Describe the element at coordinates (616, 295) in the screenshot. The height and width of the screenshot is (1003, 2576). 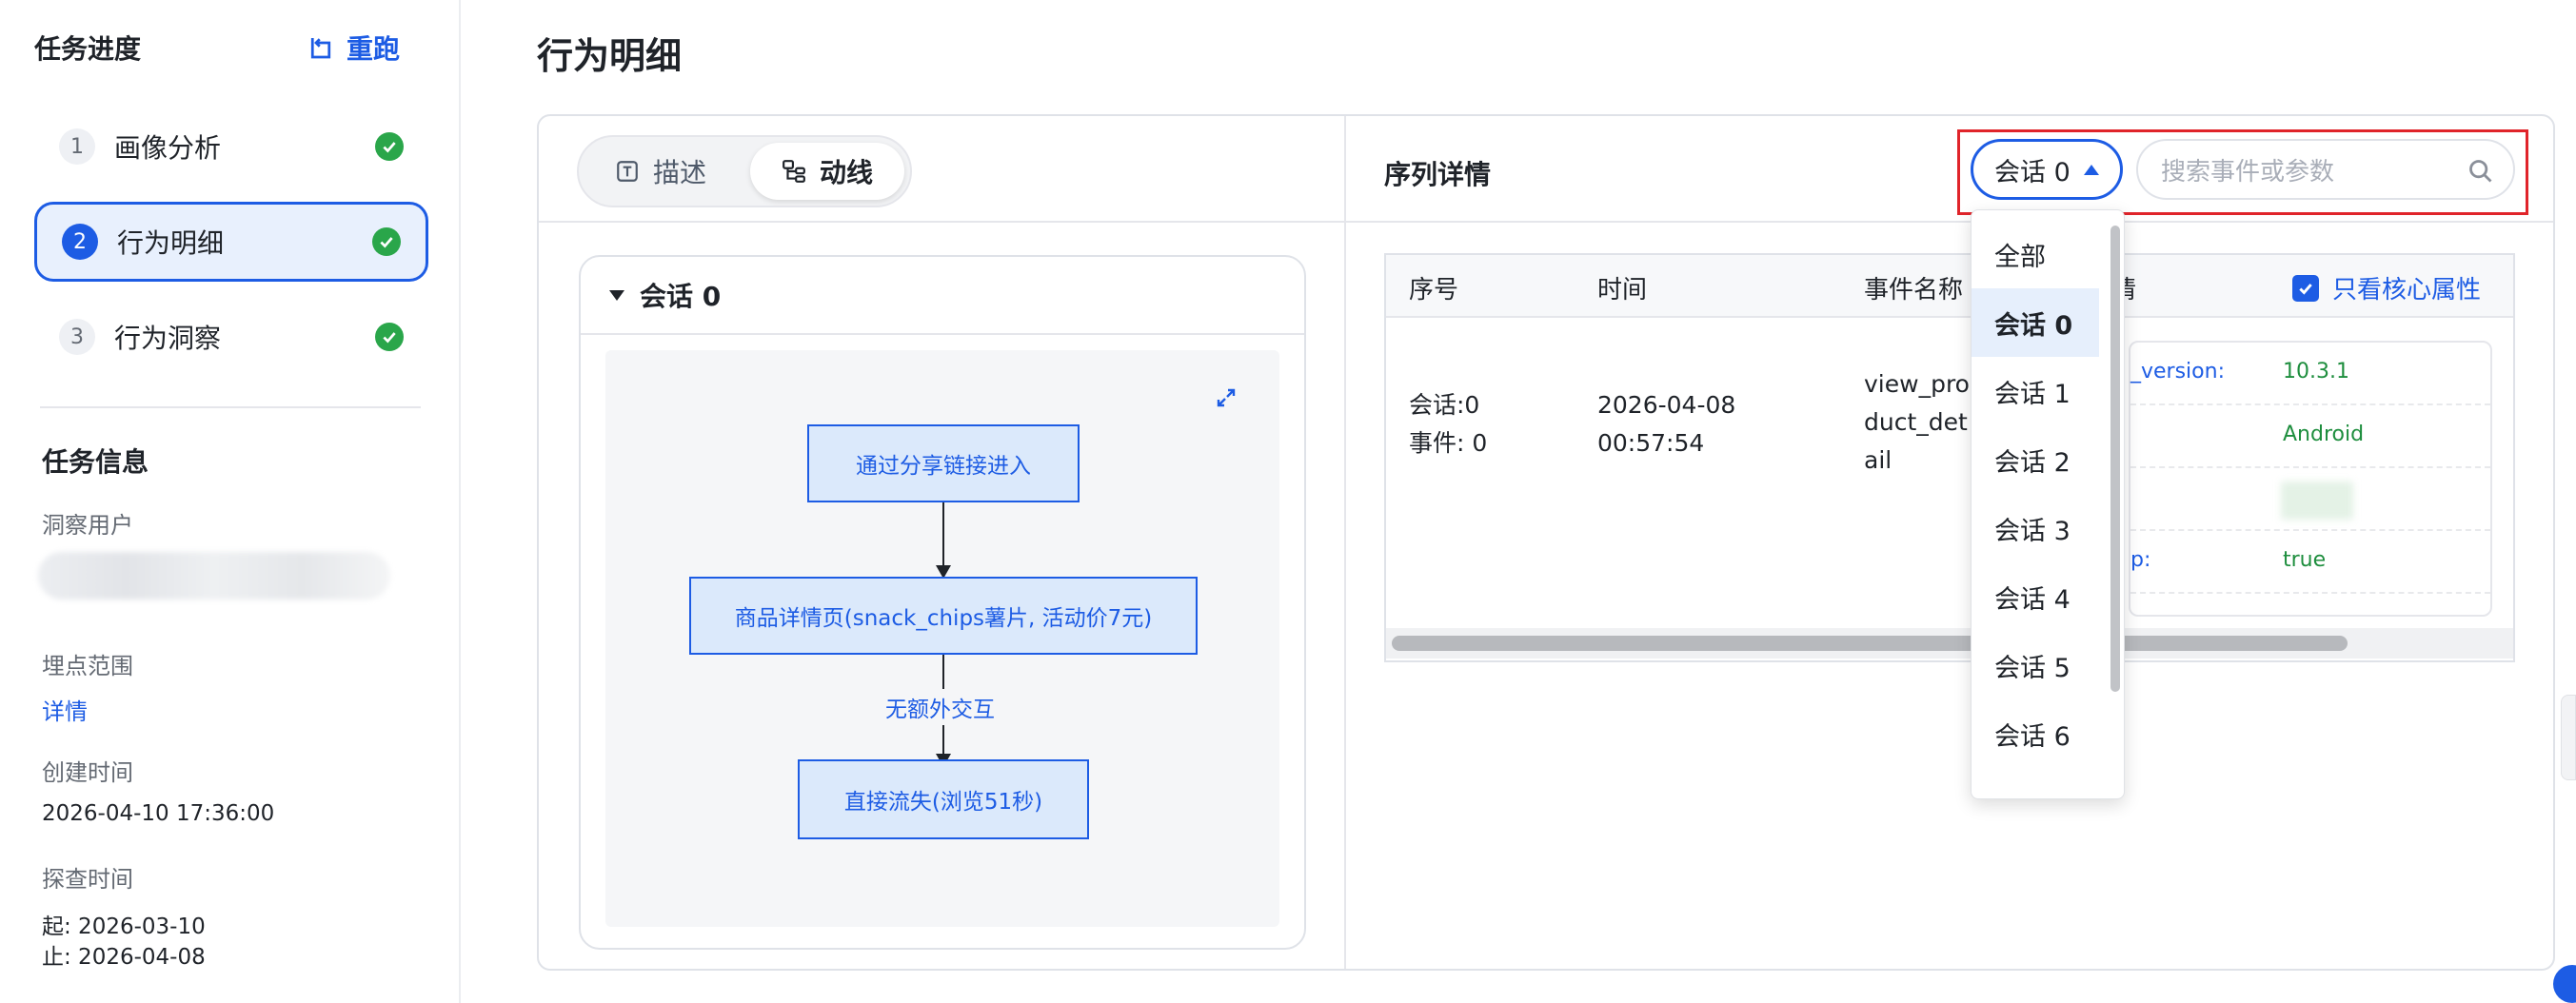
I see `caret-down-icon` at that location.